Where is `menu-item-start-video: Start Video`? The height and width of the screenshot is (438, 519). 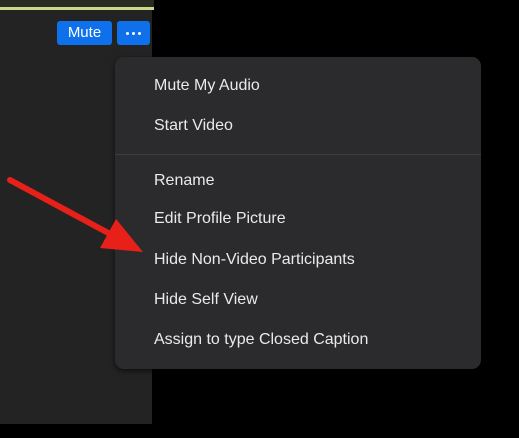
menu-item-start-video: Start Video is located at coordinates (311, 126).